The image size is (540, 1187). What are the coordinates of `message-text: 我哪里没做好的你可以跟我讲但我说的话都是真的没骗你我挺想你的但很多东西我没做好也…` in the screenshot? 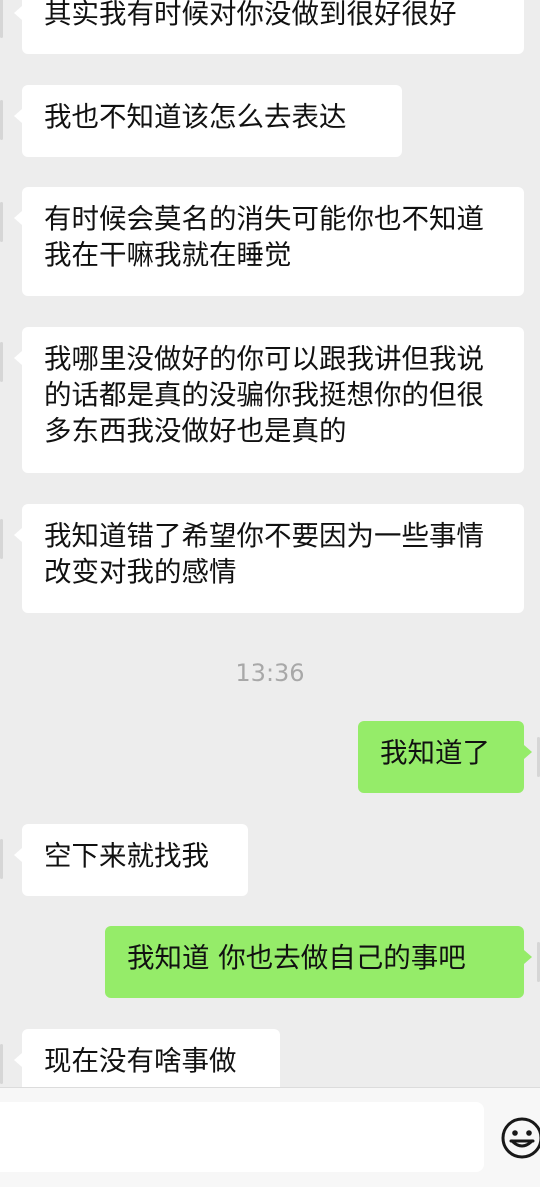 It's located at (264, 395).